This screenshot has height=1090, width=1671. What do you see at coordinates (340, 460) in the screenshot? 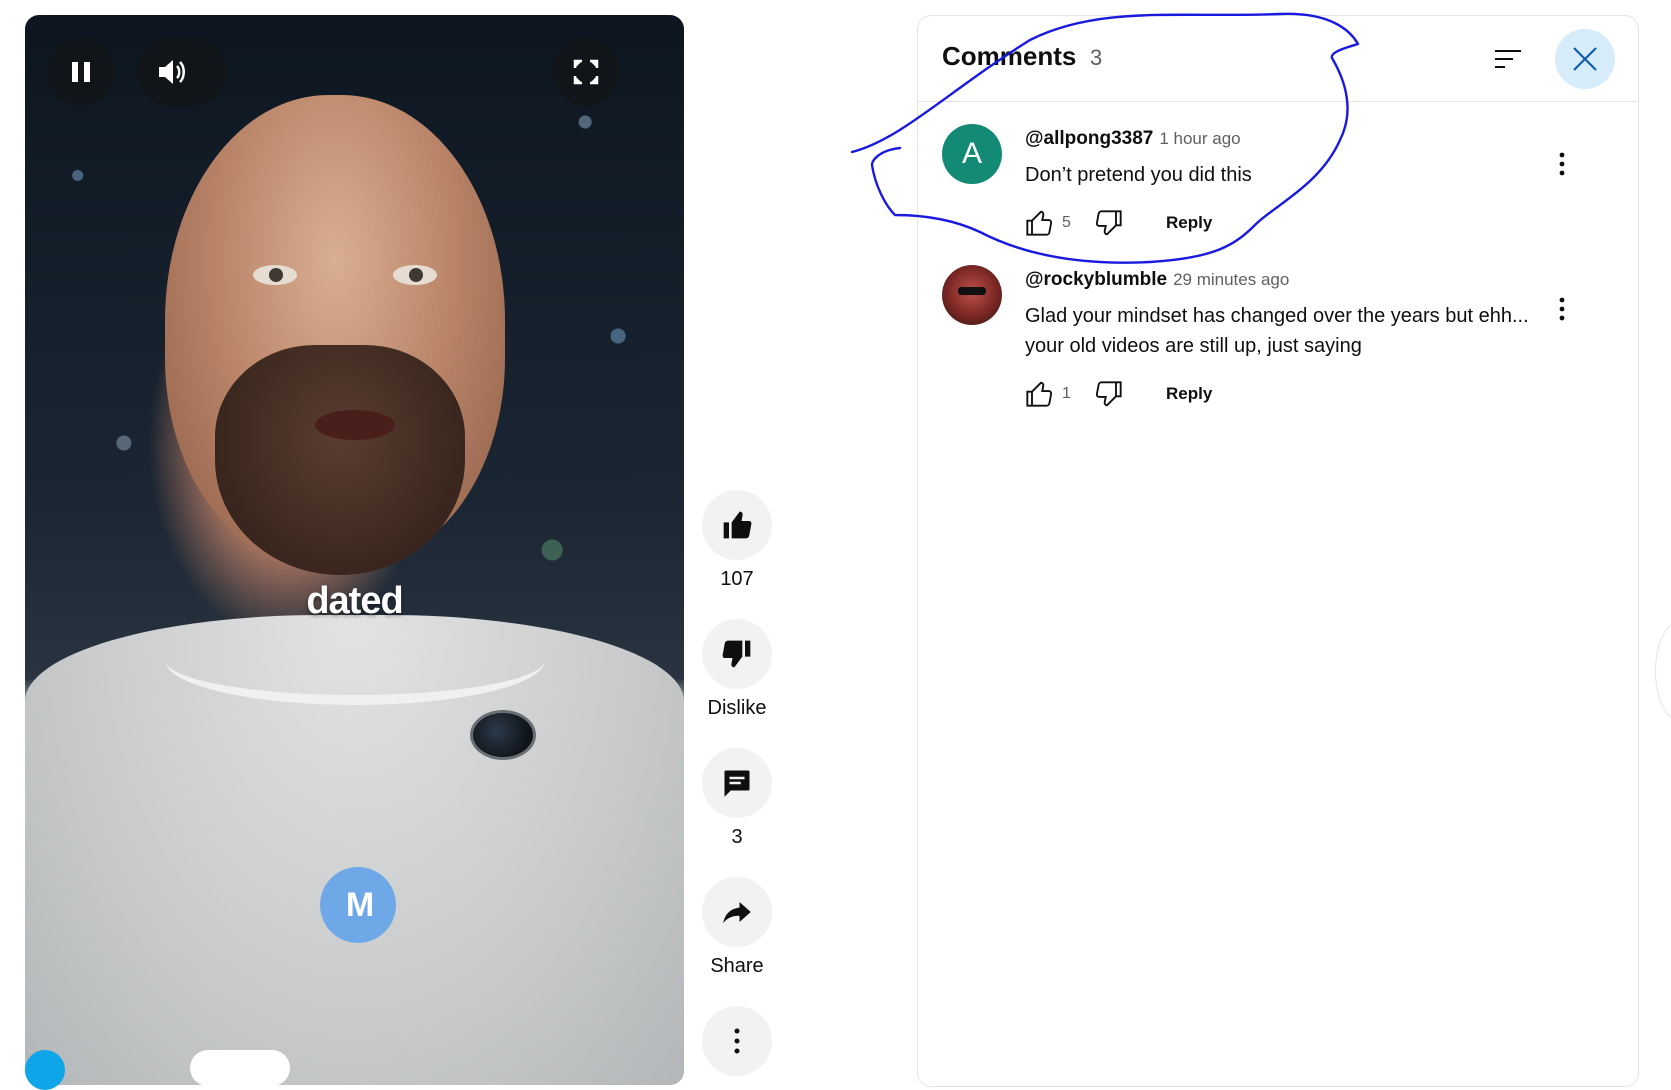
I see `video-frame-beard` at bounding box center [340, 460].